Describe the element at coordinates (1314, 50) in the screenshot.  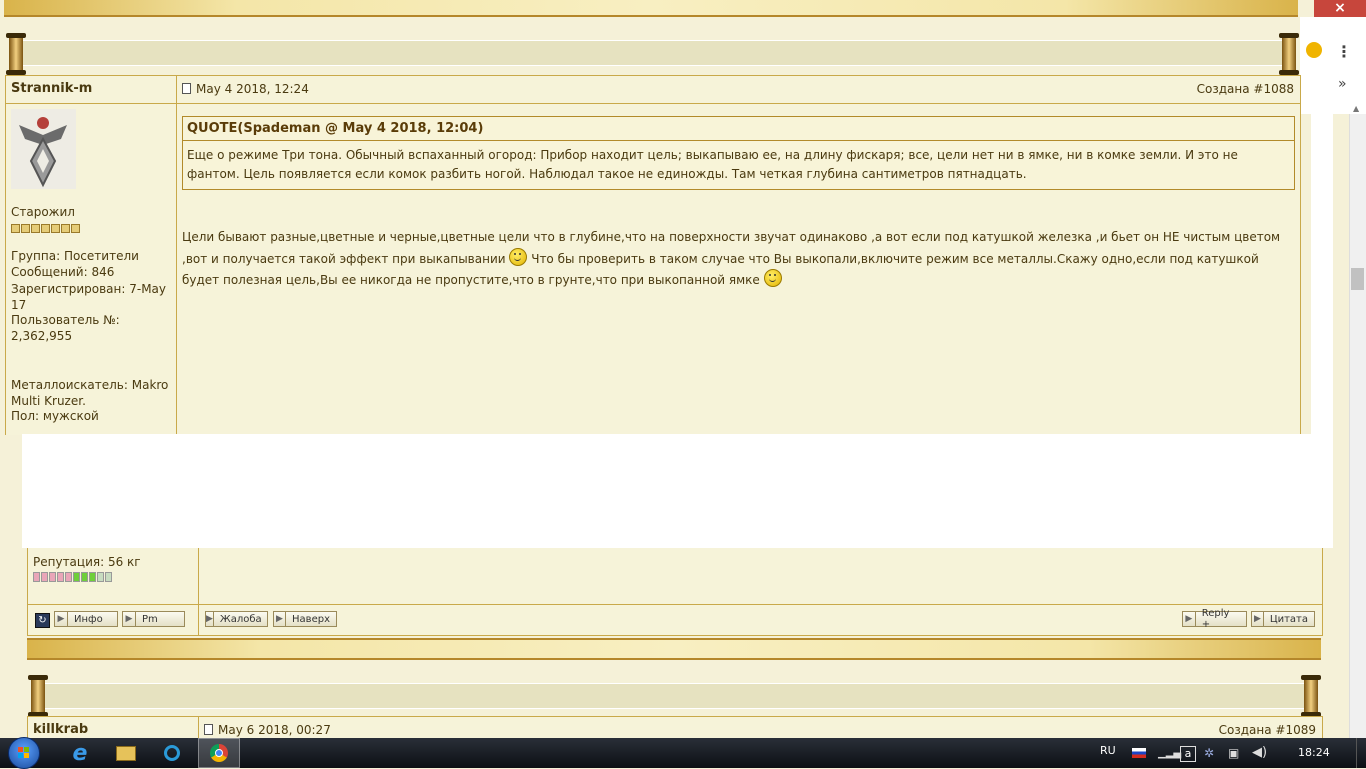
I see `extension-icon` at that location.